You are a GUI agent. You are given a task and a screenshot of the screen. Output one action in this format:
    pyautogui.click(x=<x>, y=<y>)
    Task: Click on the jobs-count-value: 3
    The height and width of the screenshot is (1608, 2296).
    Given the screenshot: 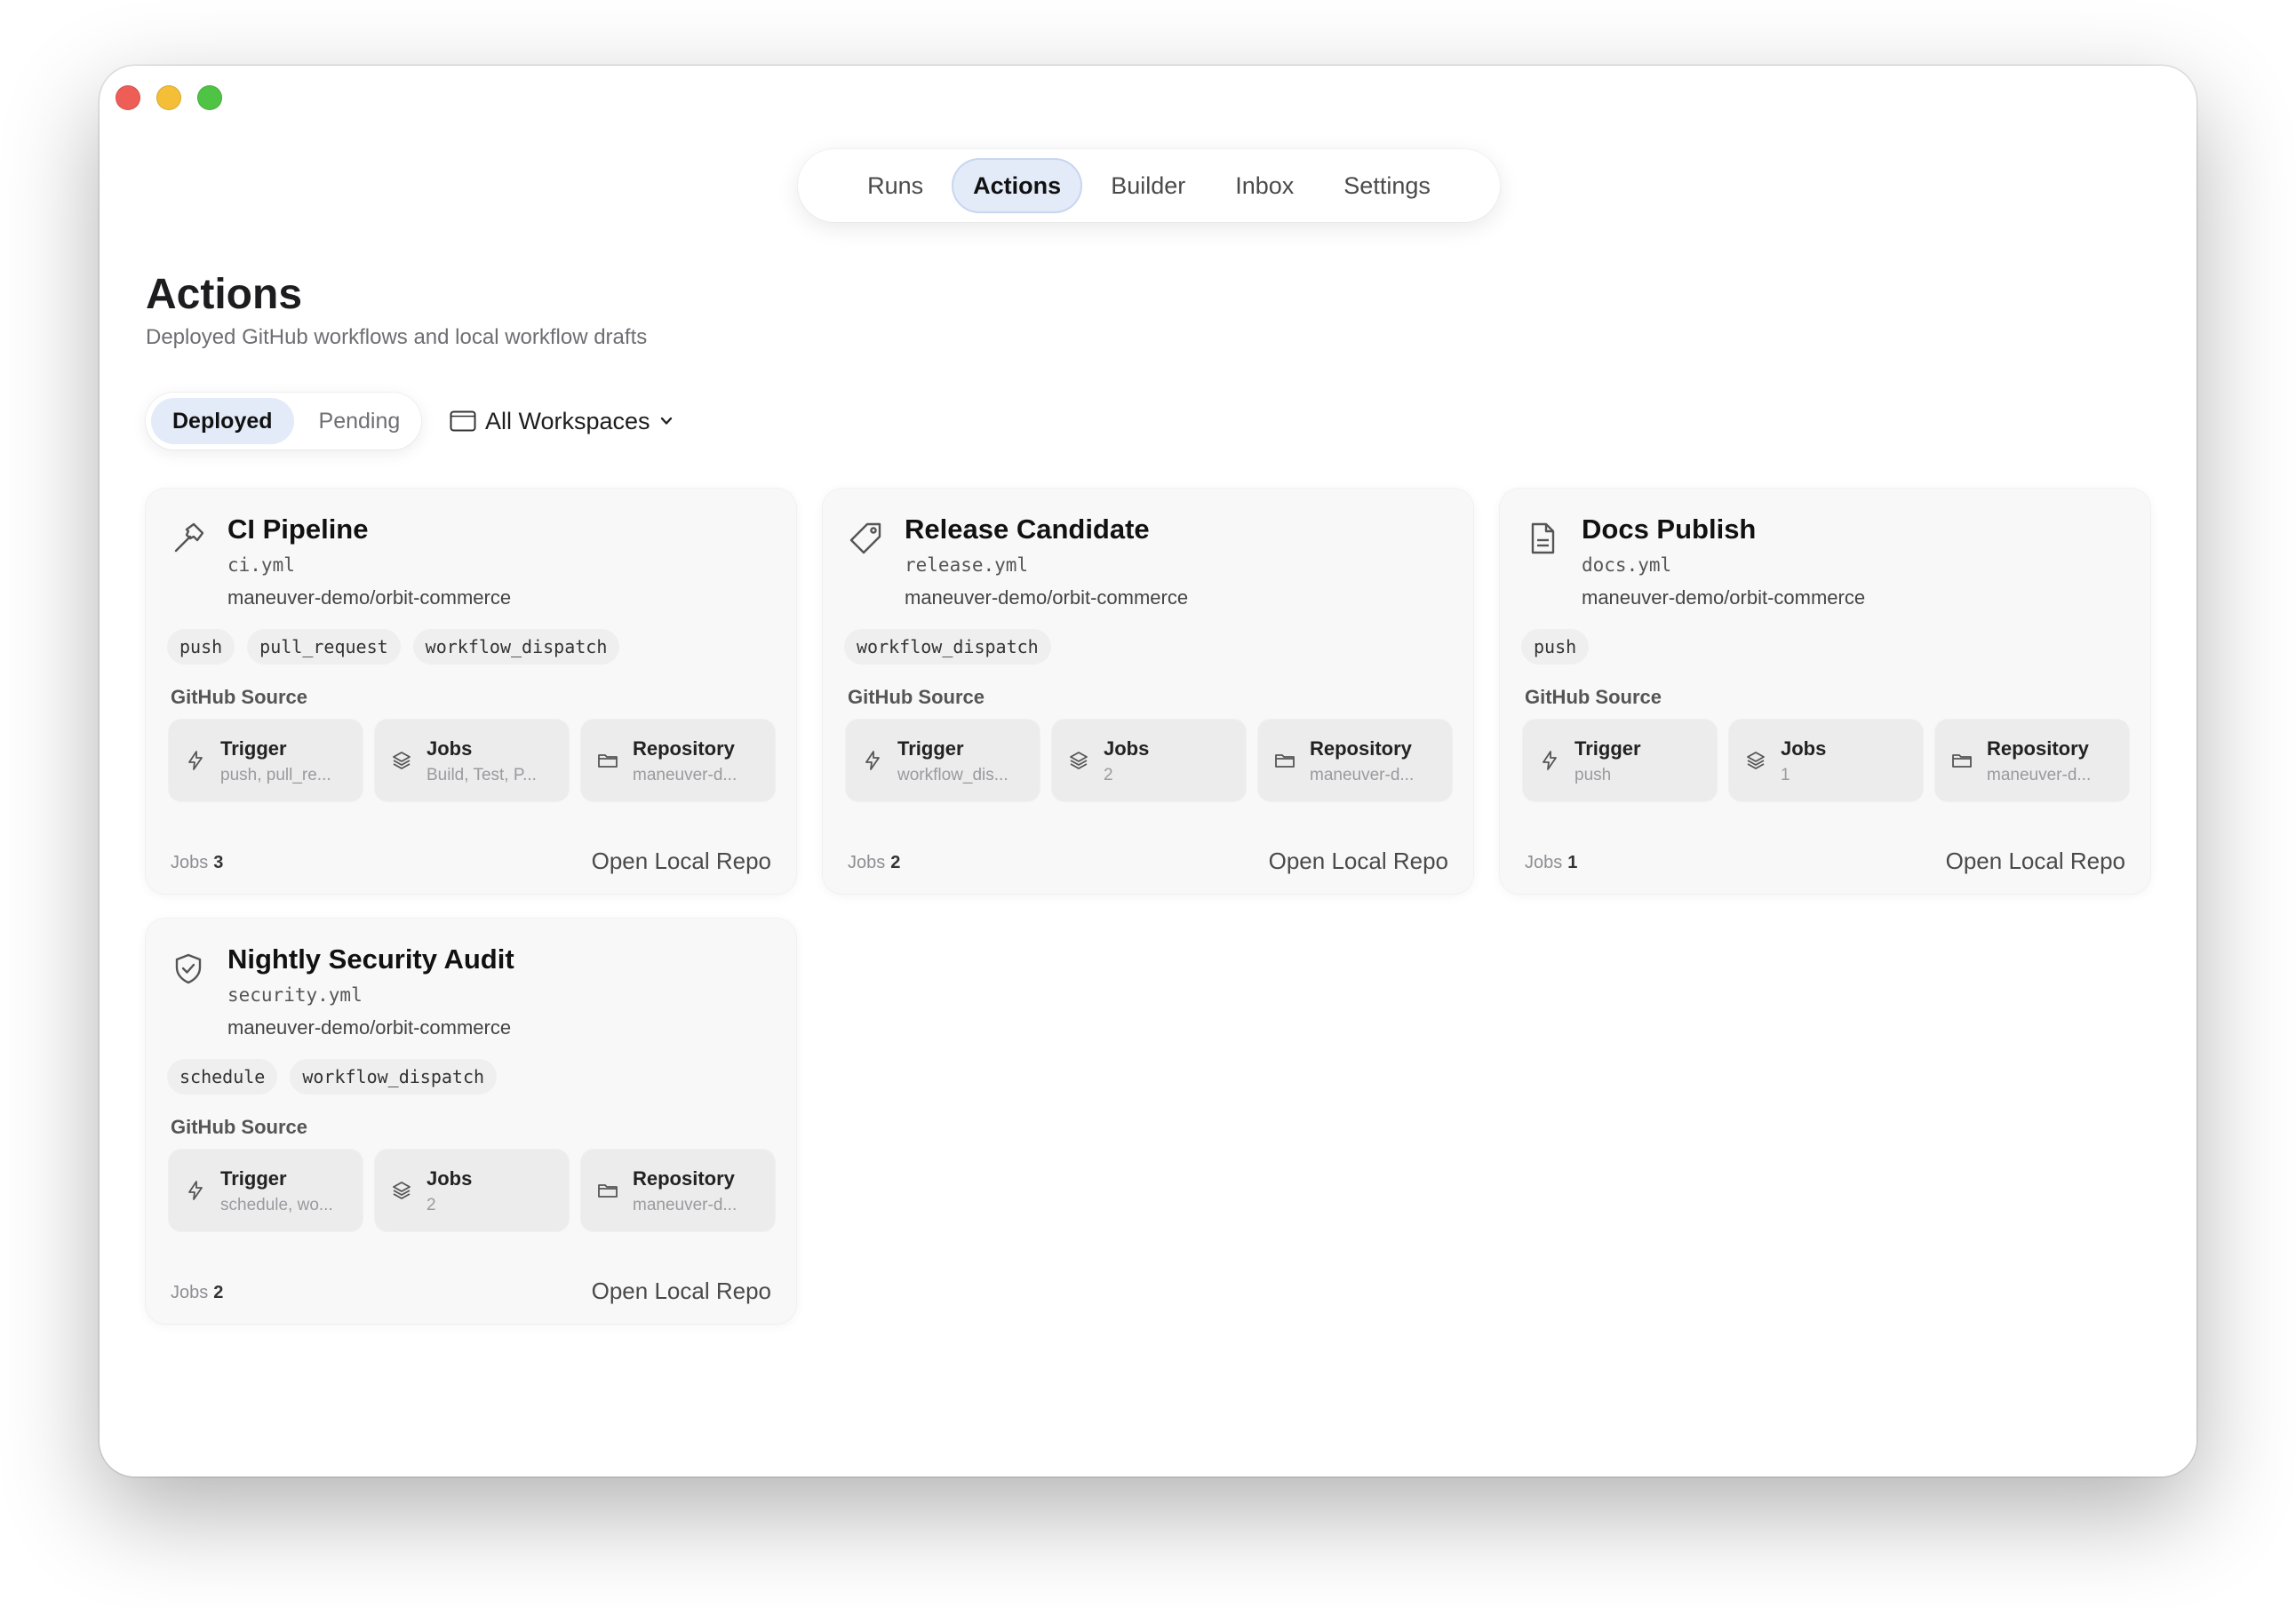 What is the action you would take?
    pyautogui.click(x=219, y=863)
    